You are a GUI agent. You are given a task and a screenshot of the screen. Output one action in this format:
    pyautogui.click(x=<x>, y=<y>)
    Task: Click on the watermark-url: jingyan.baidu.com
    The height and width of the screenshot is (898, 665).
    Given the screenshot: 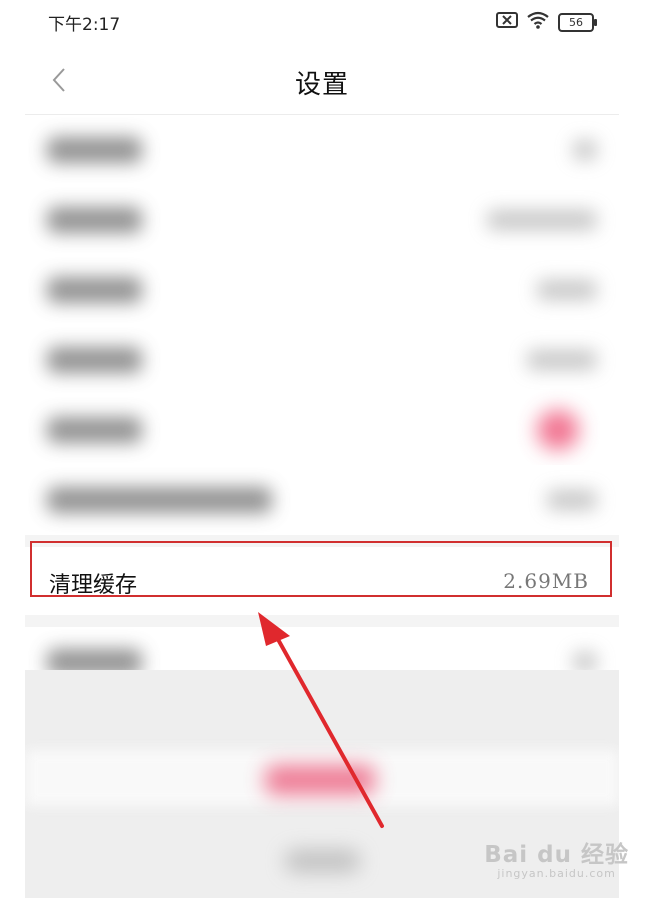 What is the action you would take?
    pyautogui.click(x=556, y=873)
    